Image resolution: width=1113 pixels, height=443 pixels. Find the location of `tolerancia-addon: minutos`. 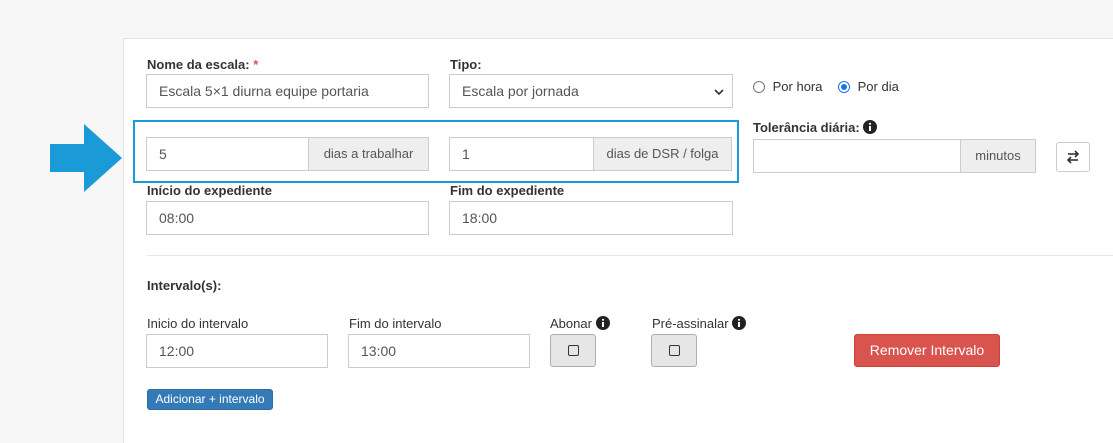

tolerancia-addon: minutos is located at coordinates (998, 156).